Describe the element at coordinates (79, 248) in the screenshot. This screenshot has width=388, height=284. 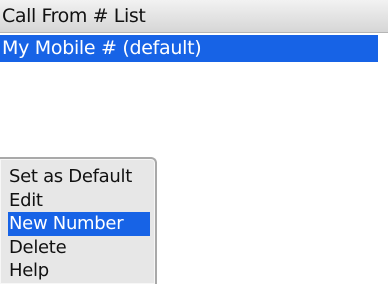
I see `menu-item-delete: Delete` at that location.